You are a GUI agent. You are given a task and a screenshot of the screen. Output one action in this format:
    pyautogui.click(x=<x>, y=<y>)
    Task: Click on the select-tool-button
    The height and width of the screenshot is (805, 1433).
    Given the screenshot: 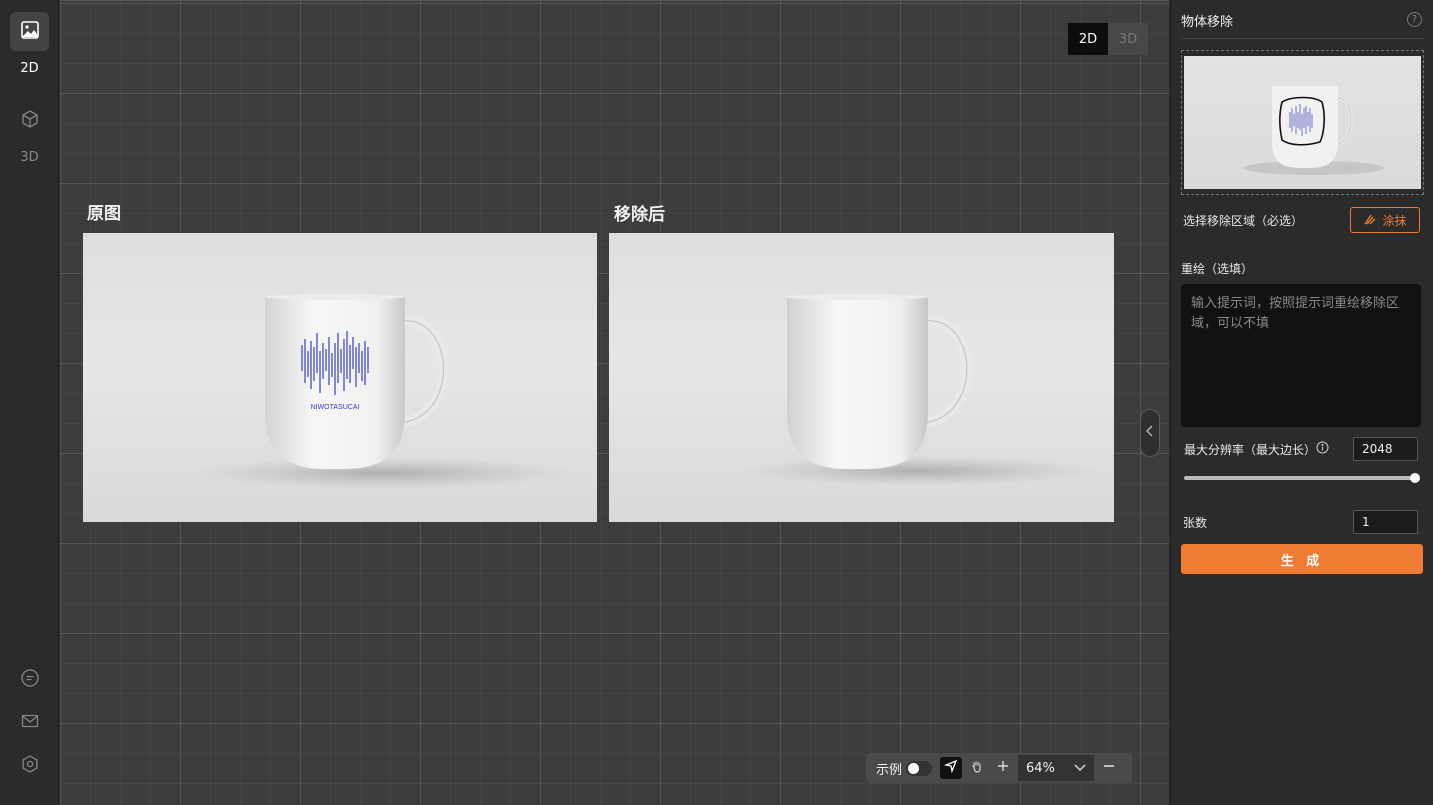 What is the action you would take?
    pyautogui.click(x=951, y=768)
    